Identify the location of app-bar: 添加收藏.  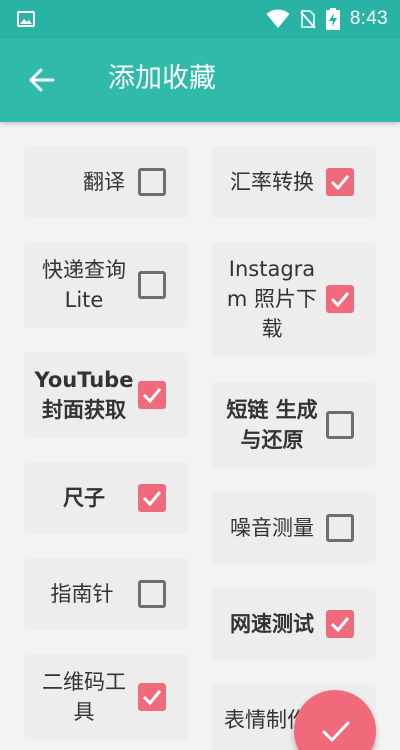
(200, 80).